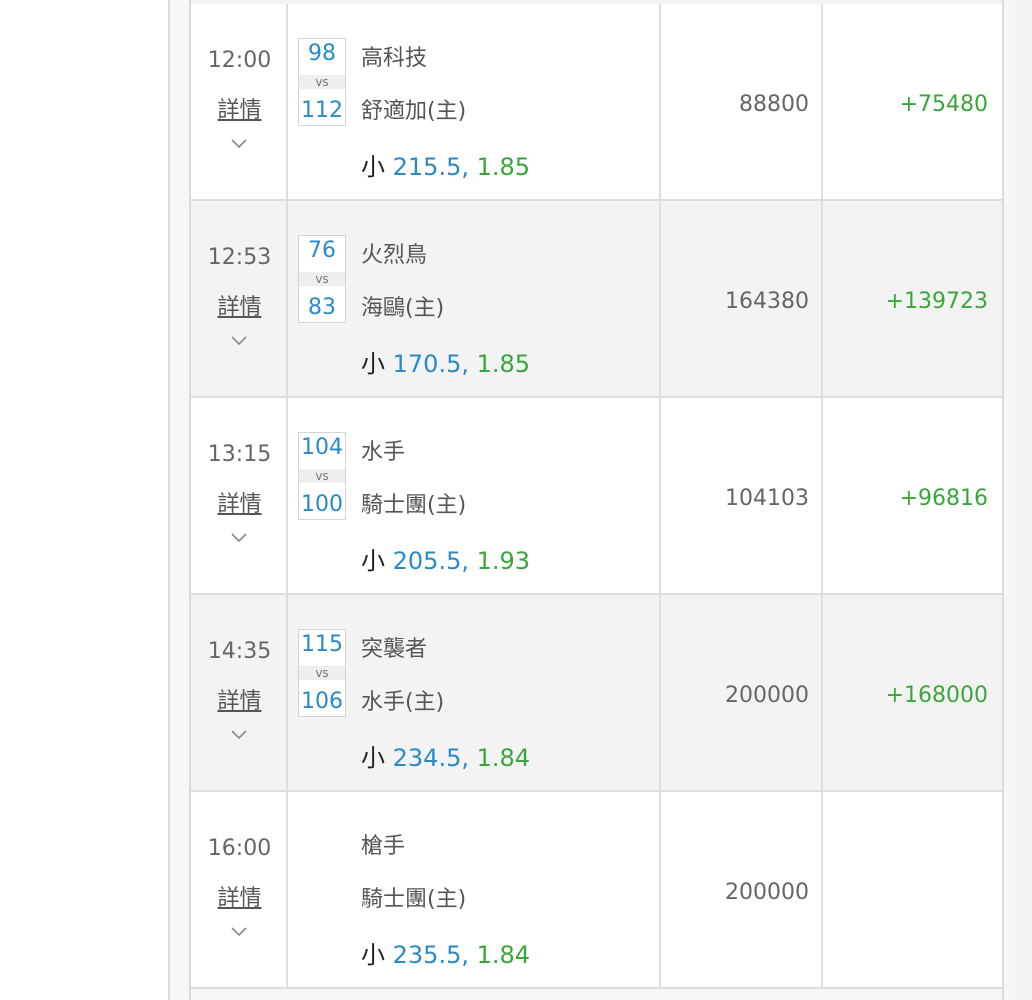 The image size is (1032, 1000). What do you see at coordinates (943, 104) in the screenshot?
I see `bet-result: +75480` at bounding box center [943, 104].